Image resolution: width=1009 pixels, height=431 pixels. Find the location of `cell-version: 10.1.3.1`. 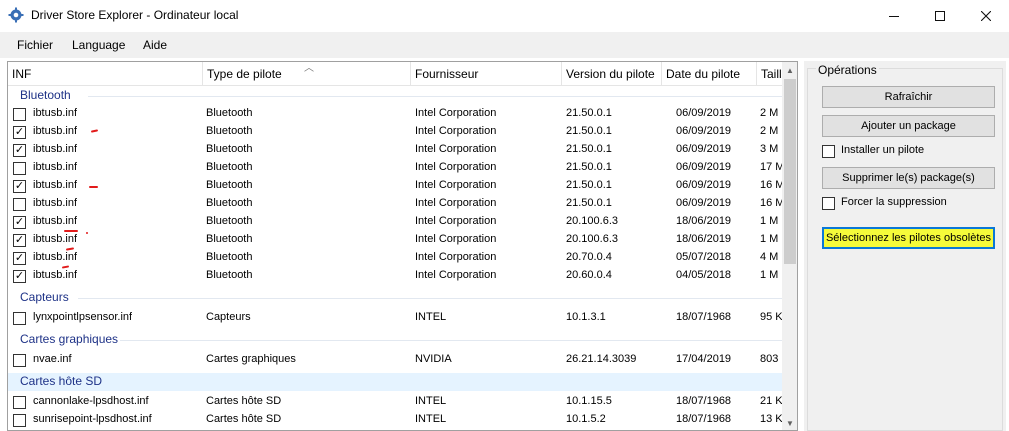

cell-version: 10.1.3.1 is located at coordinates (586, 317).